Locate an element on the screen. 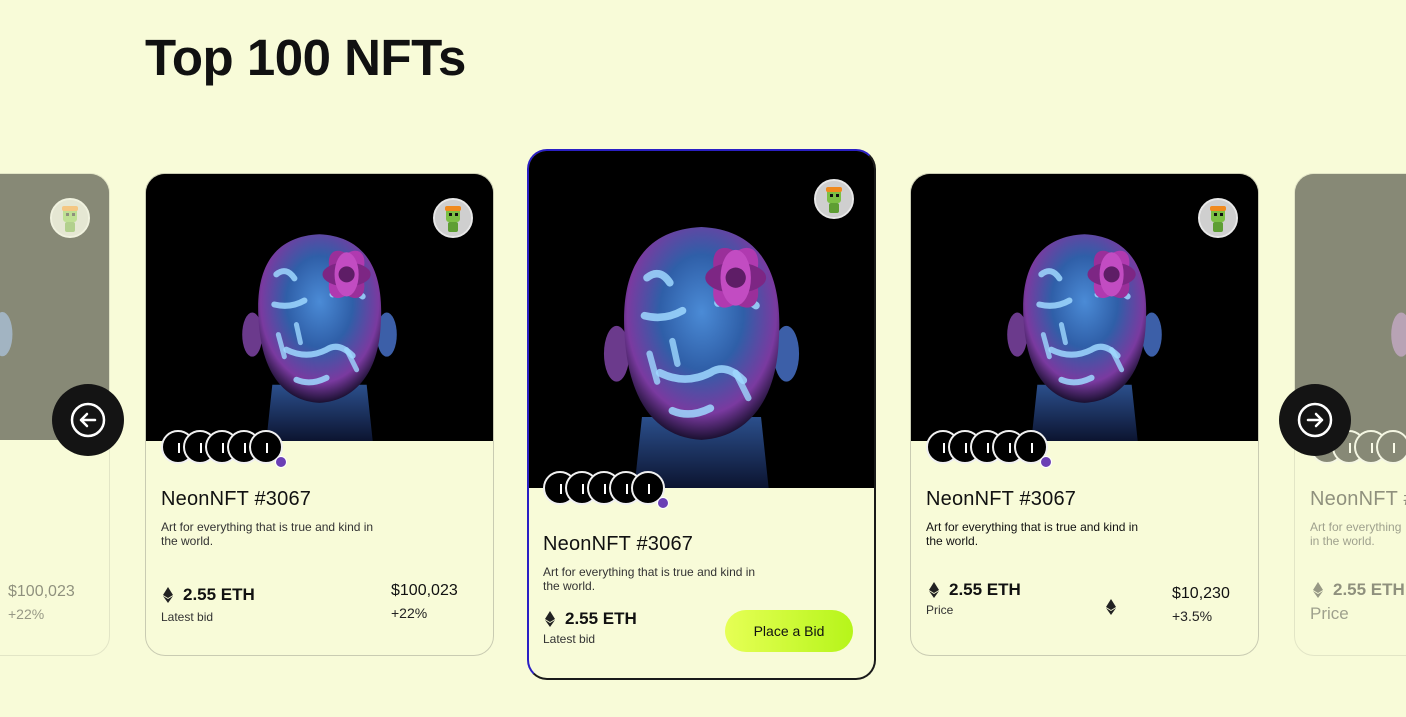  arrow-left-circle-icon is located at coordinates (88, 420).